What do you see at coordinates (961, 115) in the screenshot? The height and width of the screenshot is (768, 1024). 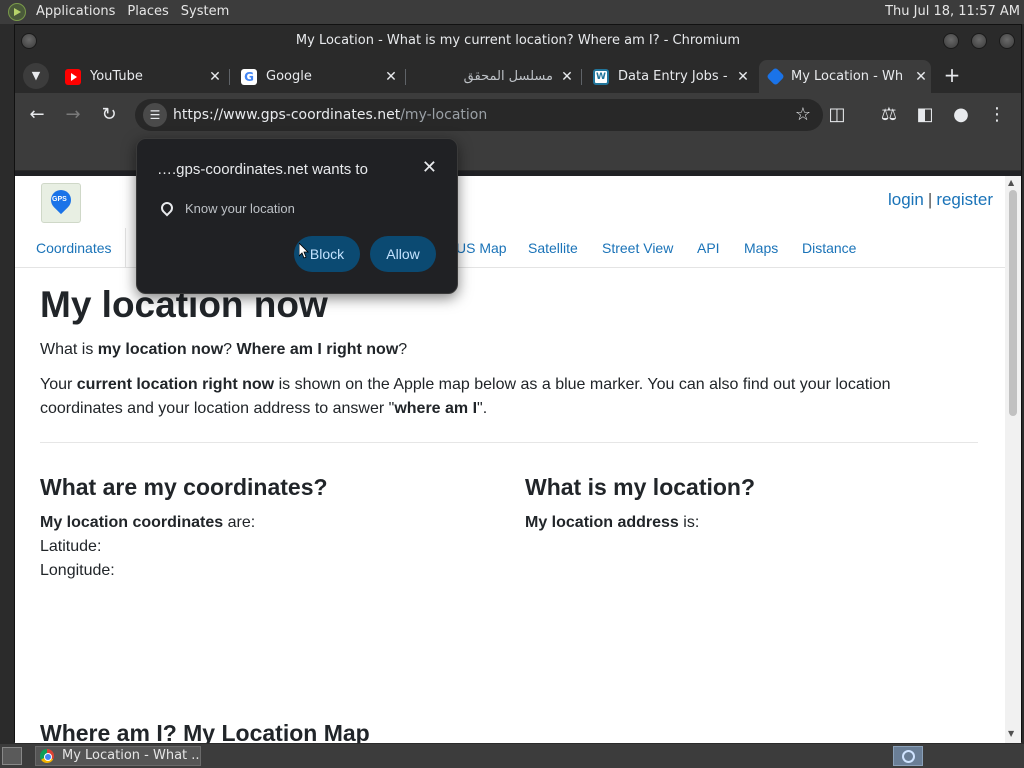 I see `profile-avatar-icon: ●` at bounding box center [961, 115].